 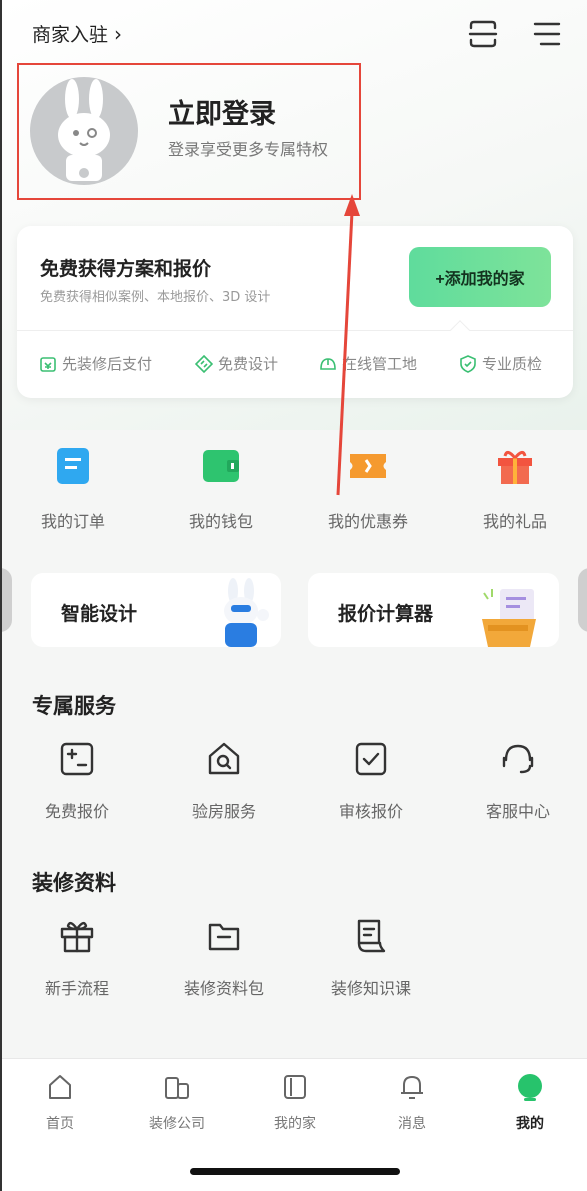 What do you see at coordinates (348, 345) in the screenshot?
I see `annotation-arrow` at bounding box center [348, 345].